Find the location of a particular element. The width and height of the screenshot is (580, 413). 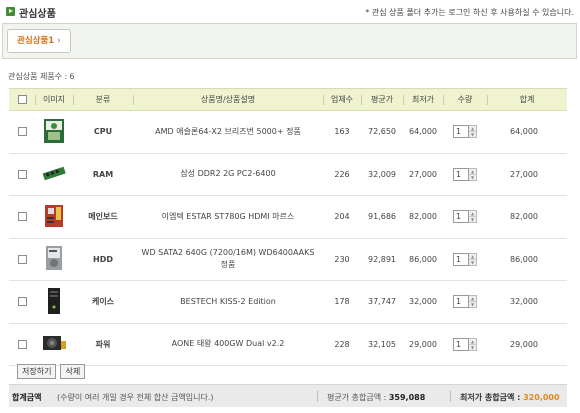

row-avg-price: 91,686 is located at coordinates (382, 217).